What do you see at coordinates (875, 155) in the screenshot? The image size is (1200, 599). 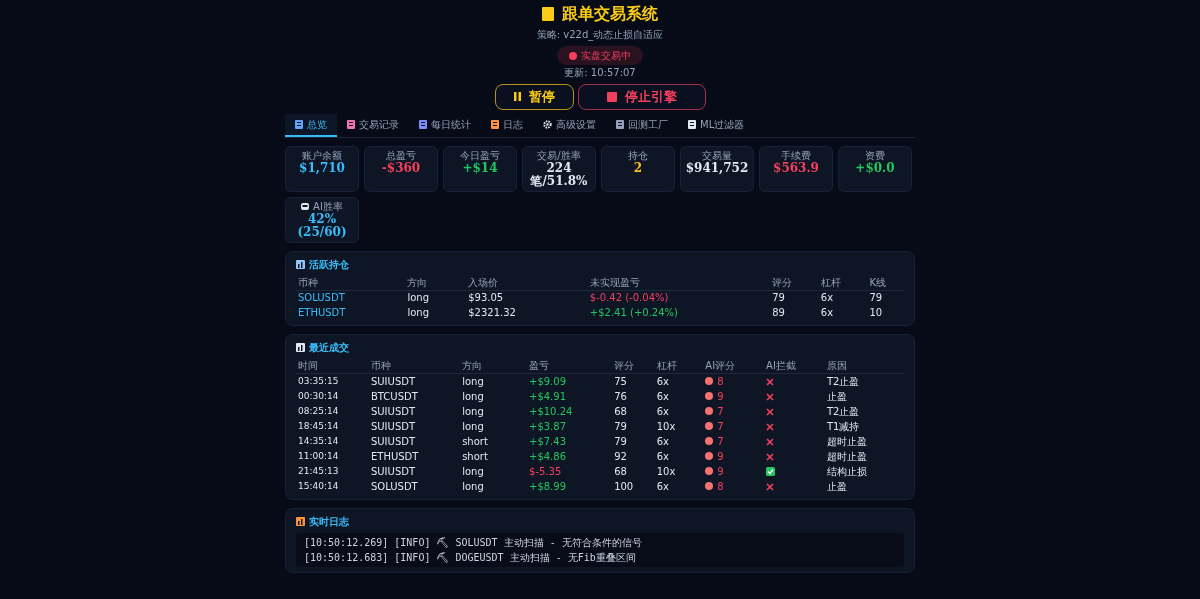 I see `stat-label: 资费` at bounding box center [875, 155].